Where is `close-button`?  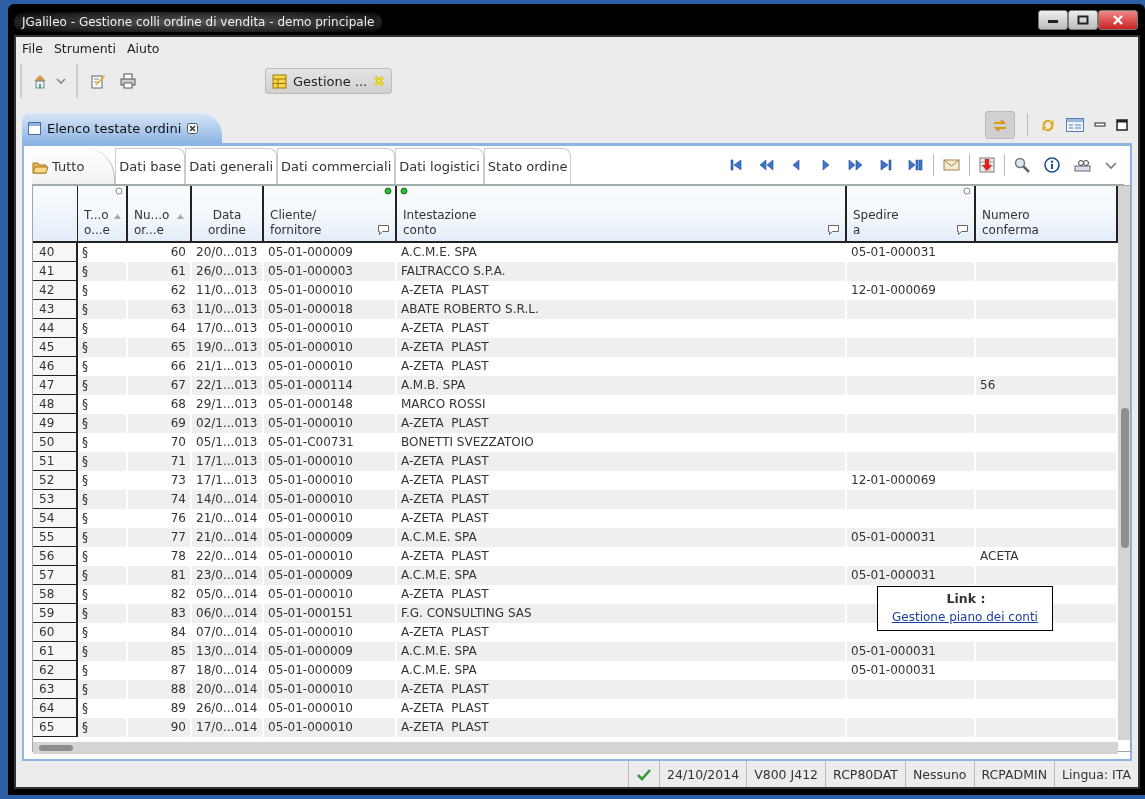
close-button is located at coordinates (1118, 19).